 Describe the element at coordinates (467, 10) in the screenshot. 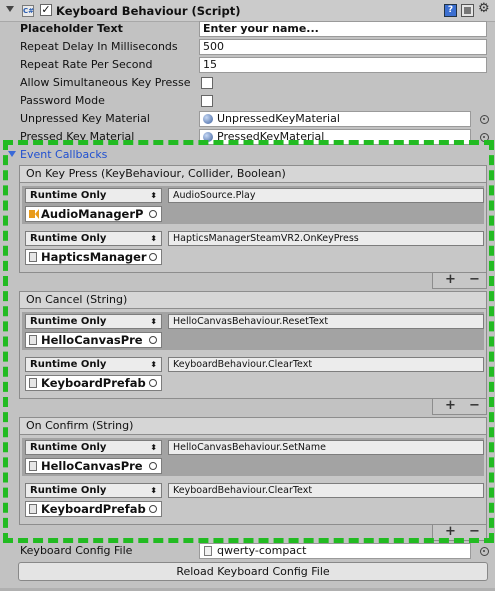

I see `preset-icon` at that location.